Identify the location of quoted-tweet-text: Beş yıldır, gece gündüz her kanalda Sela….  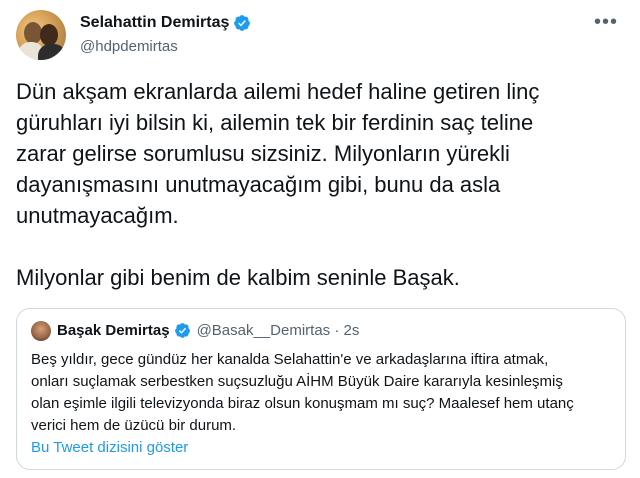
(302, 392).